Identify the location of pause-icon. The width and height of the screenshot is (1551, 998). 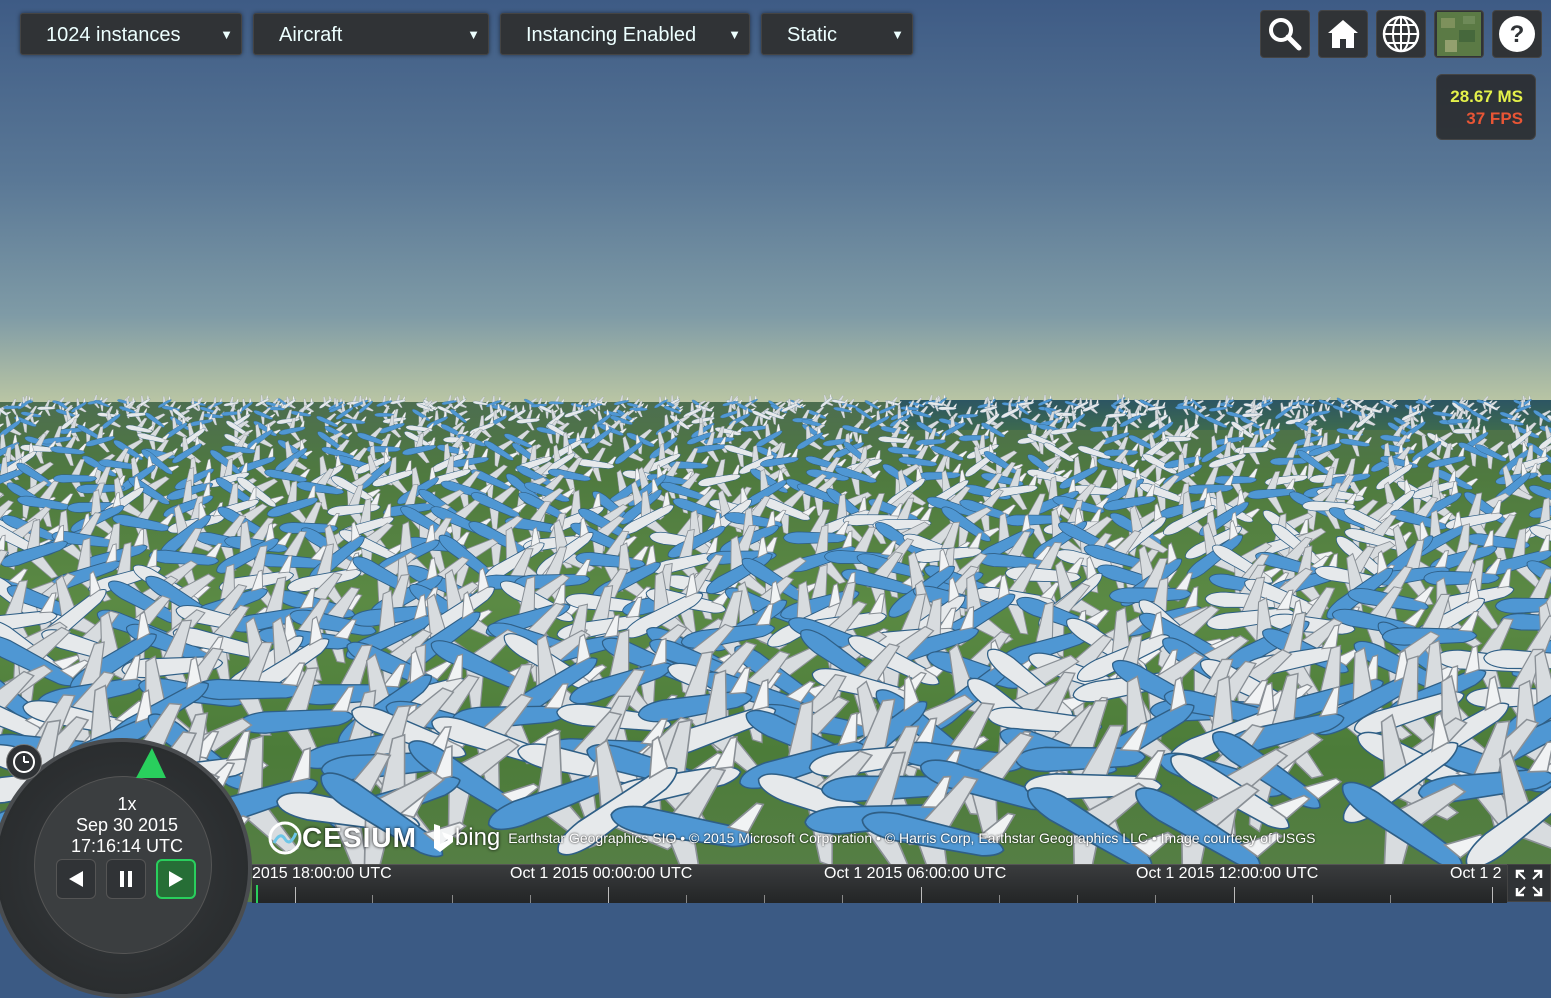
(126, 879).